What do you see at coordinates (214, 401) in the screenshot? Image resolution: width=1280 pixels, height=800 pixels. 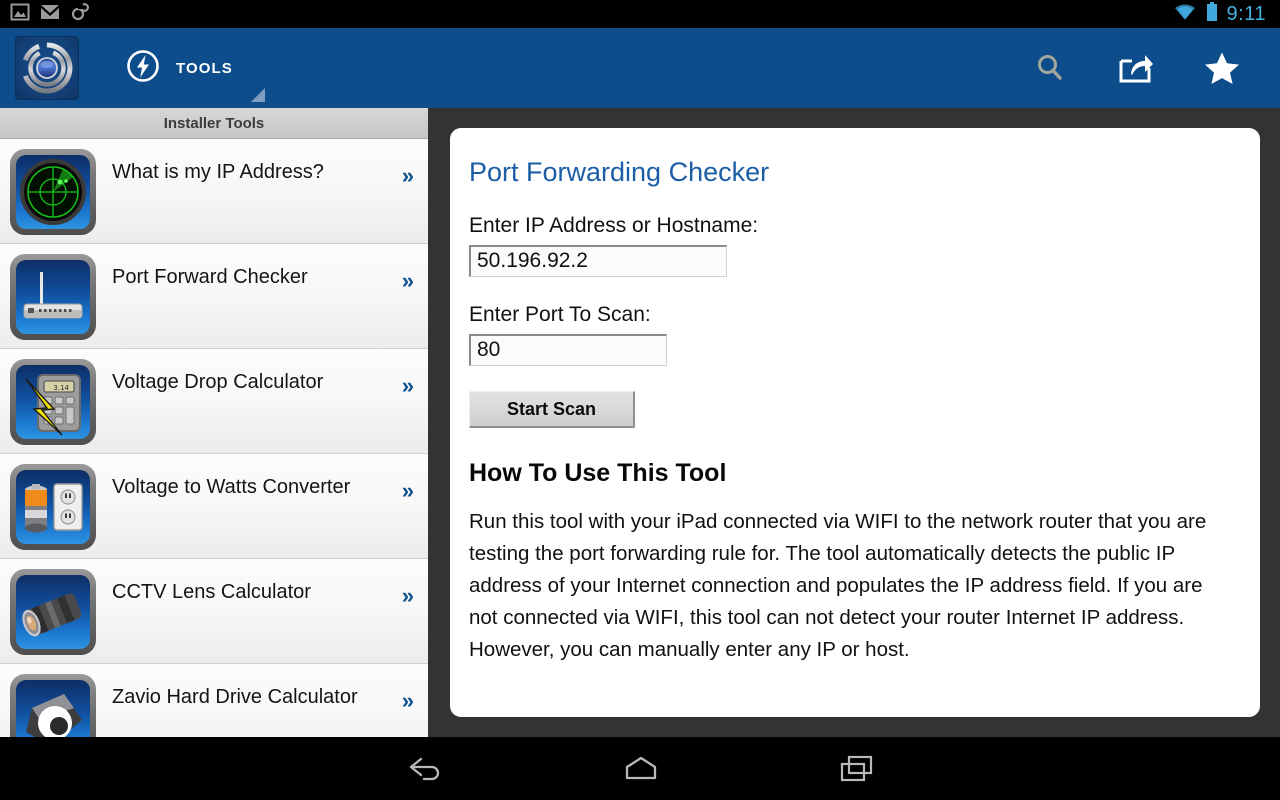 I see `list-item: 3.14 Voltage Drop Calculator »` at bounding box center [214, 401].